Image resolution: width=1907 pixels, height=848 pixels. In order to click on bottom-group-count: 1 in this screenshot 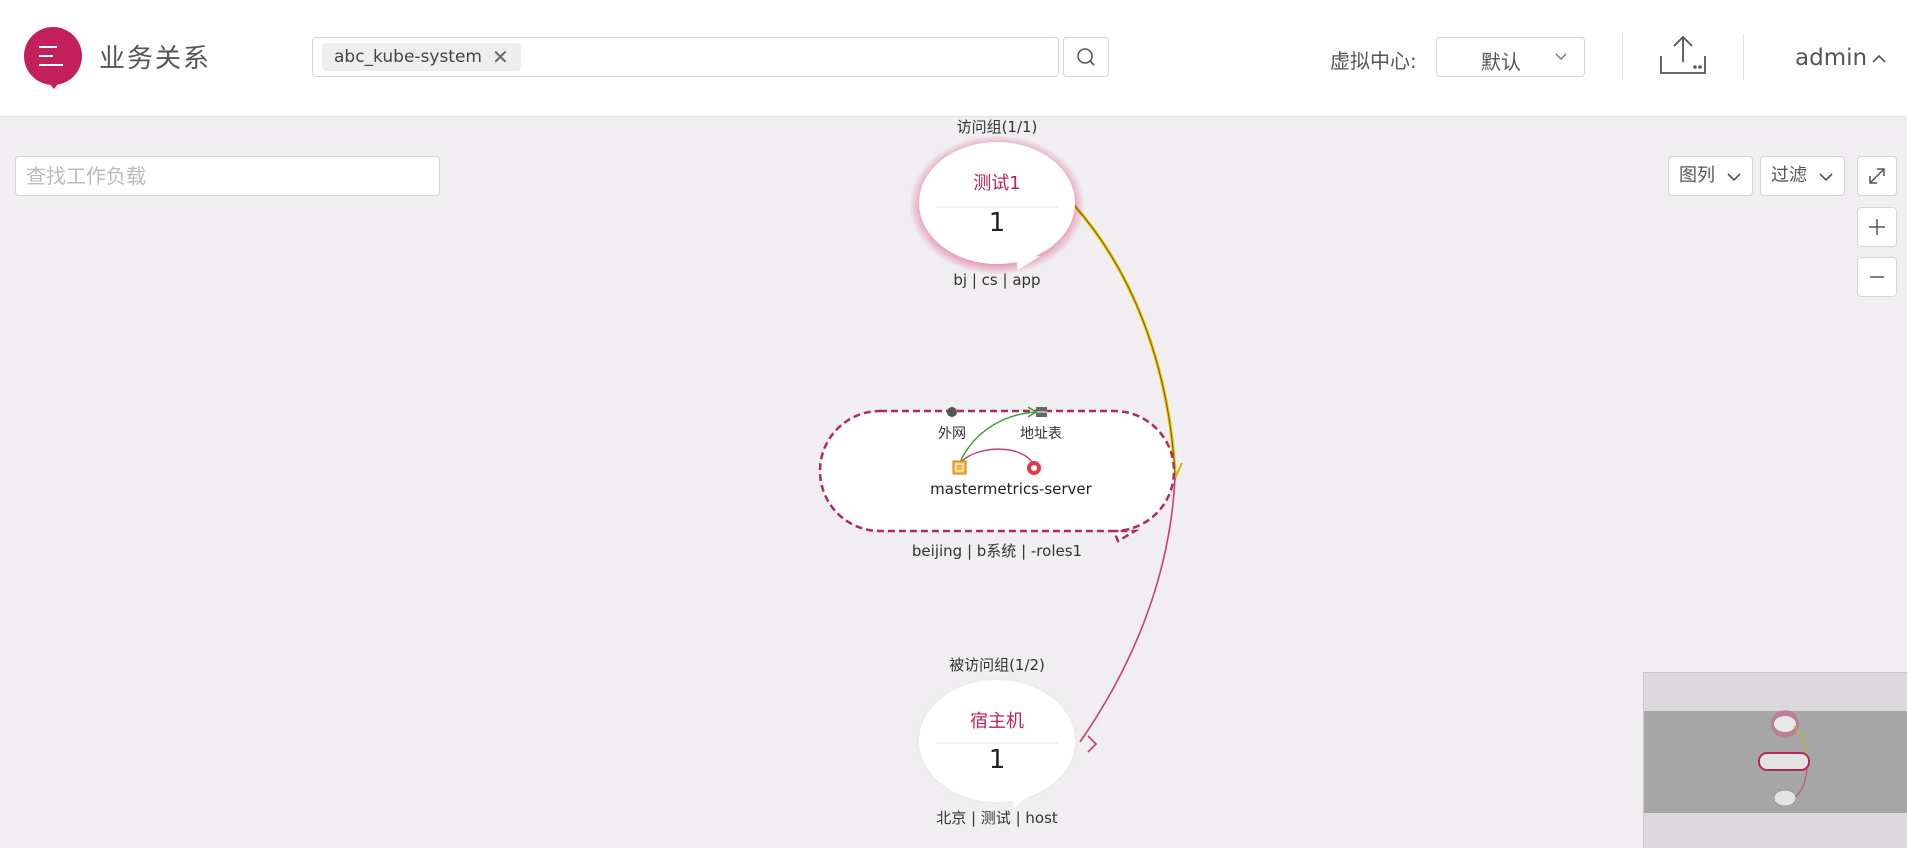, I will do `click(997, 760)`.